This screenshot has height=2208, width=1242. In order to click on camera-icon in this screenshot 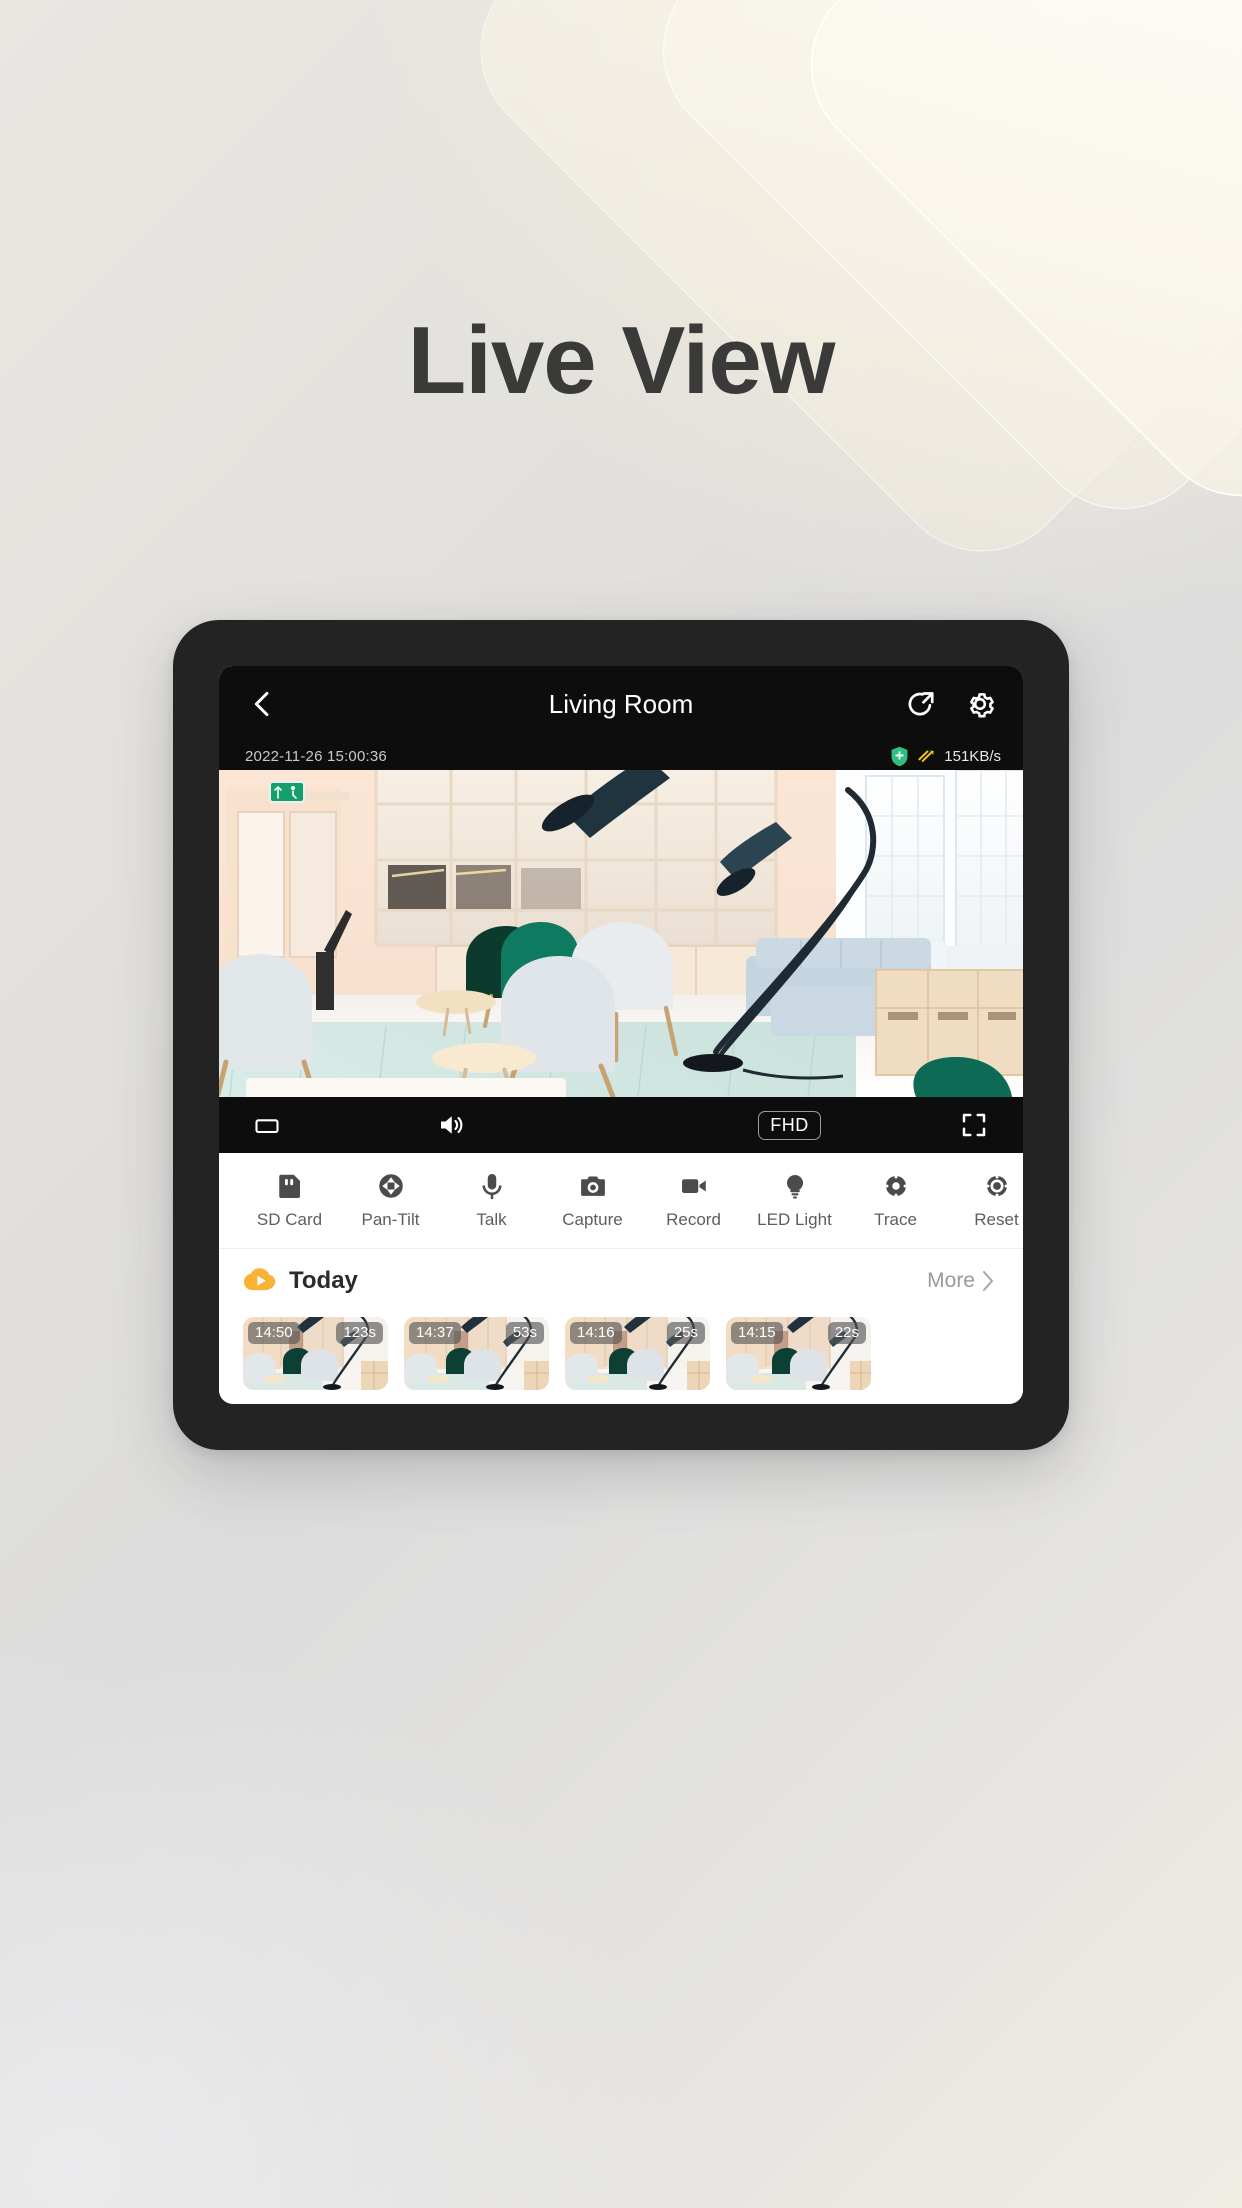, I will do `click(592, 1186)`.